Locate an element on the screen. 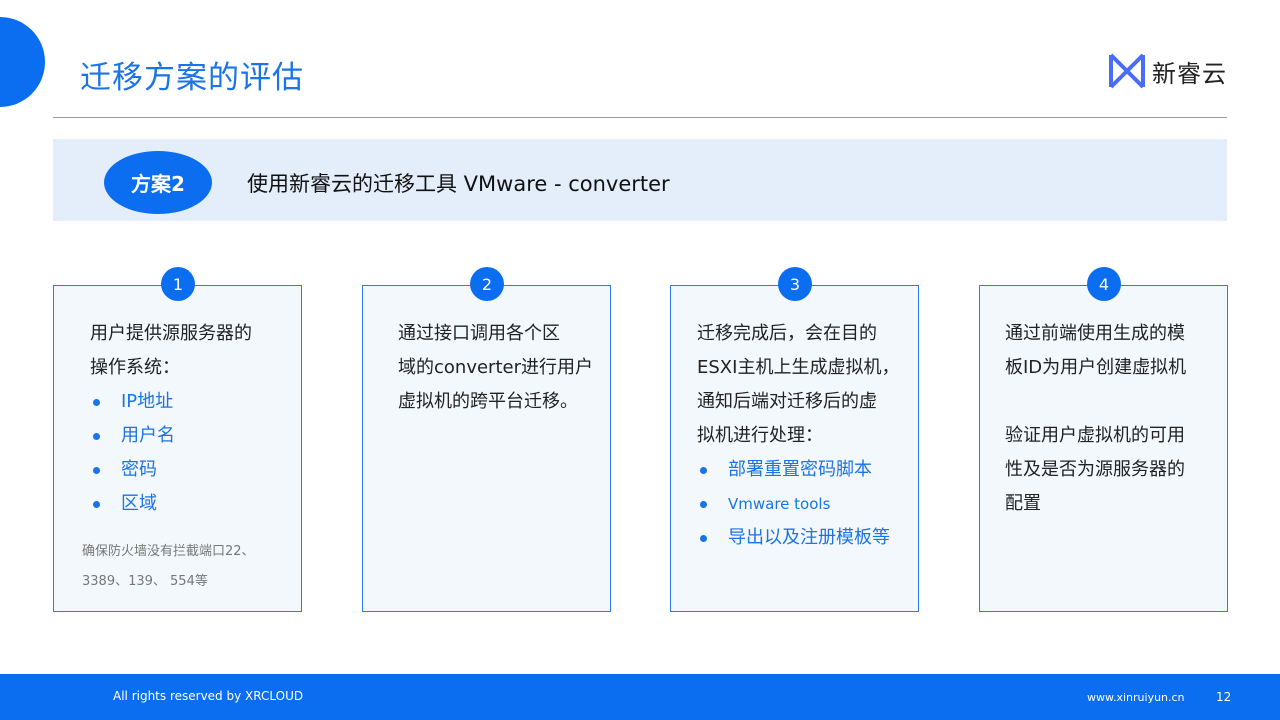 The width and height of the screenshot is (1280, 720). plan-badge: 方案2 is located at coordinates (158, 182).